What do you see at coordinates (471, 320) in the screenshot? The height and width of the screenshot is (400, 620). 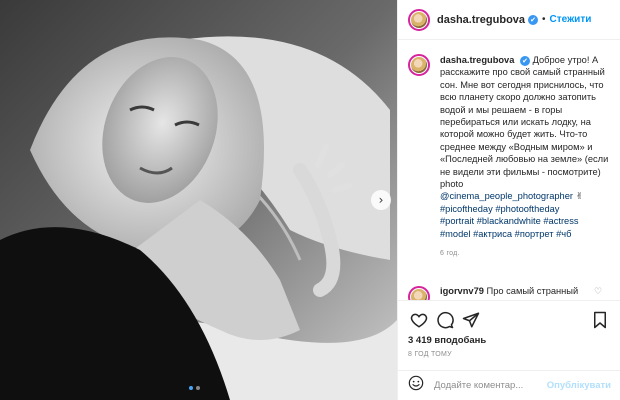 I see `share-icon` at bounding box center [471, 320].